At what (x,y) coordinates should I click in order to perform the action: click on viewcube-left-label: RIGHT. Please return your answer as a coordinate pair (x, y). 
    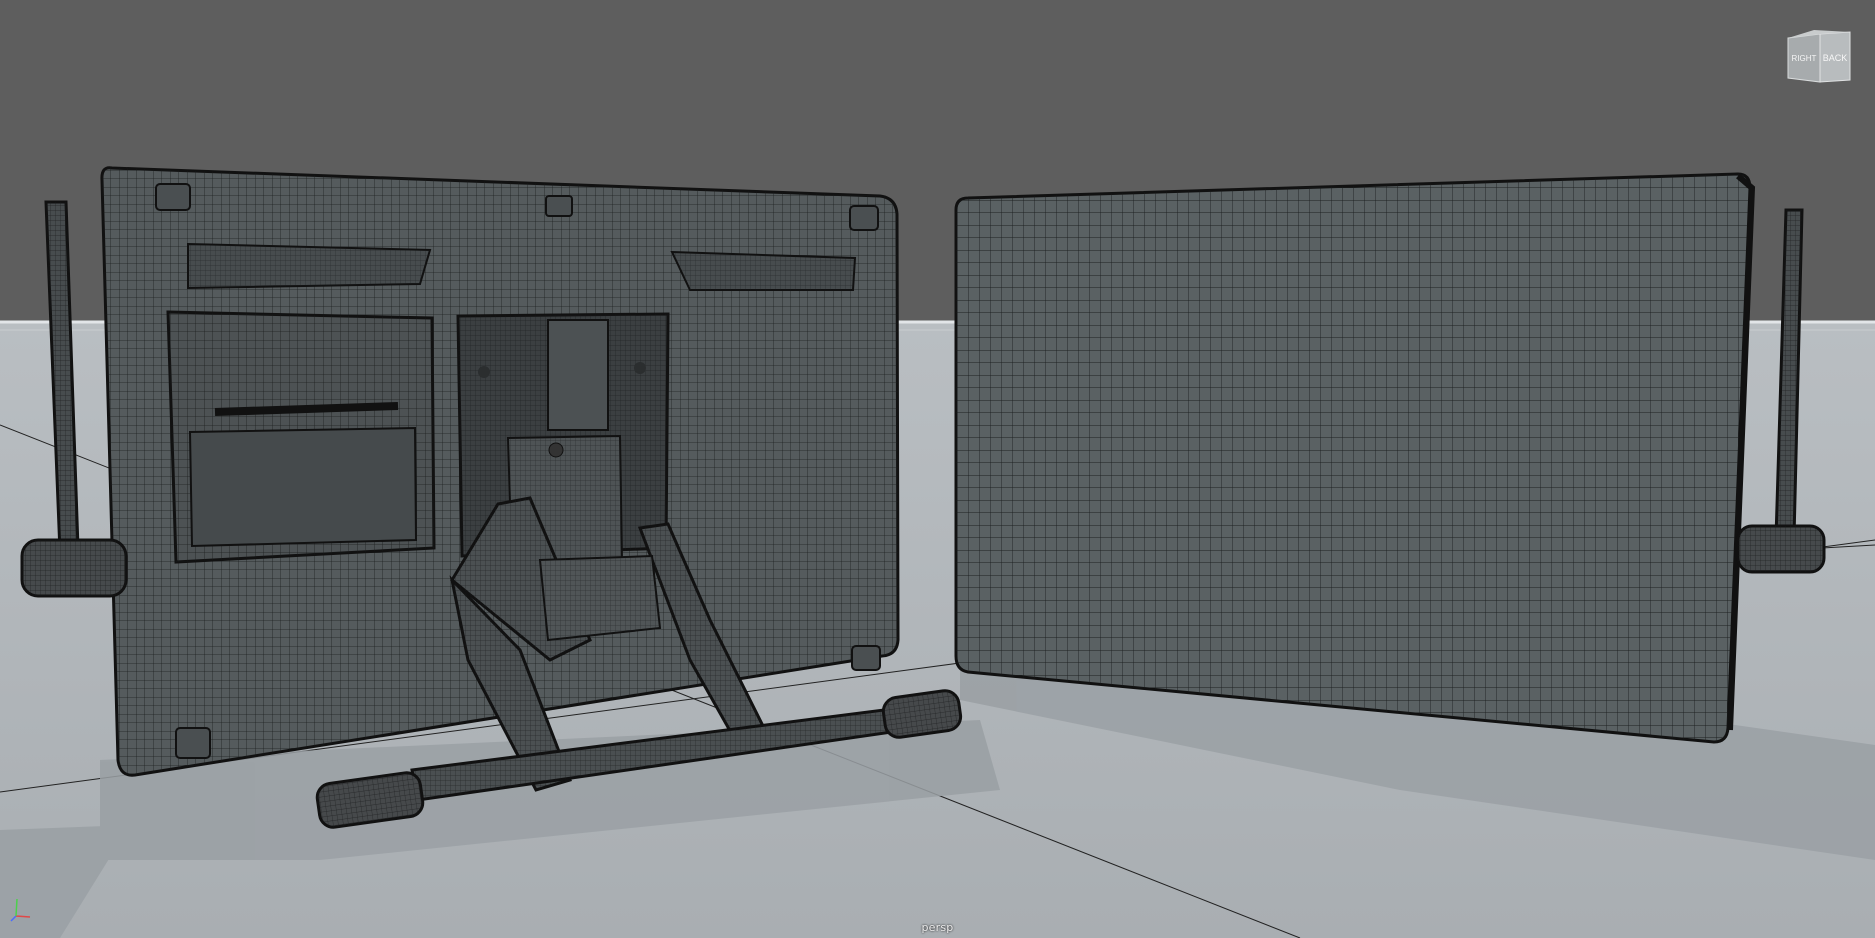
    Looking at the image, I should click on (1804, 58).